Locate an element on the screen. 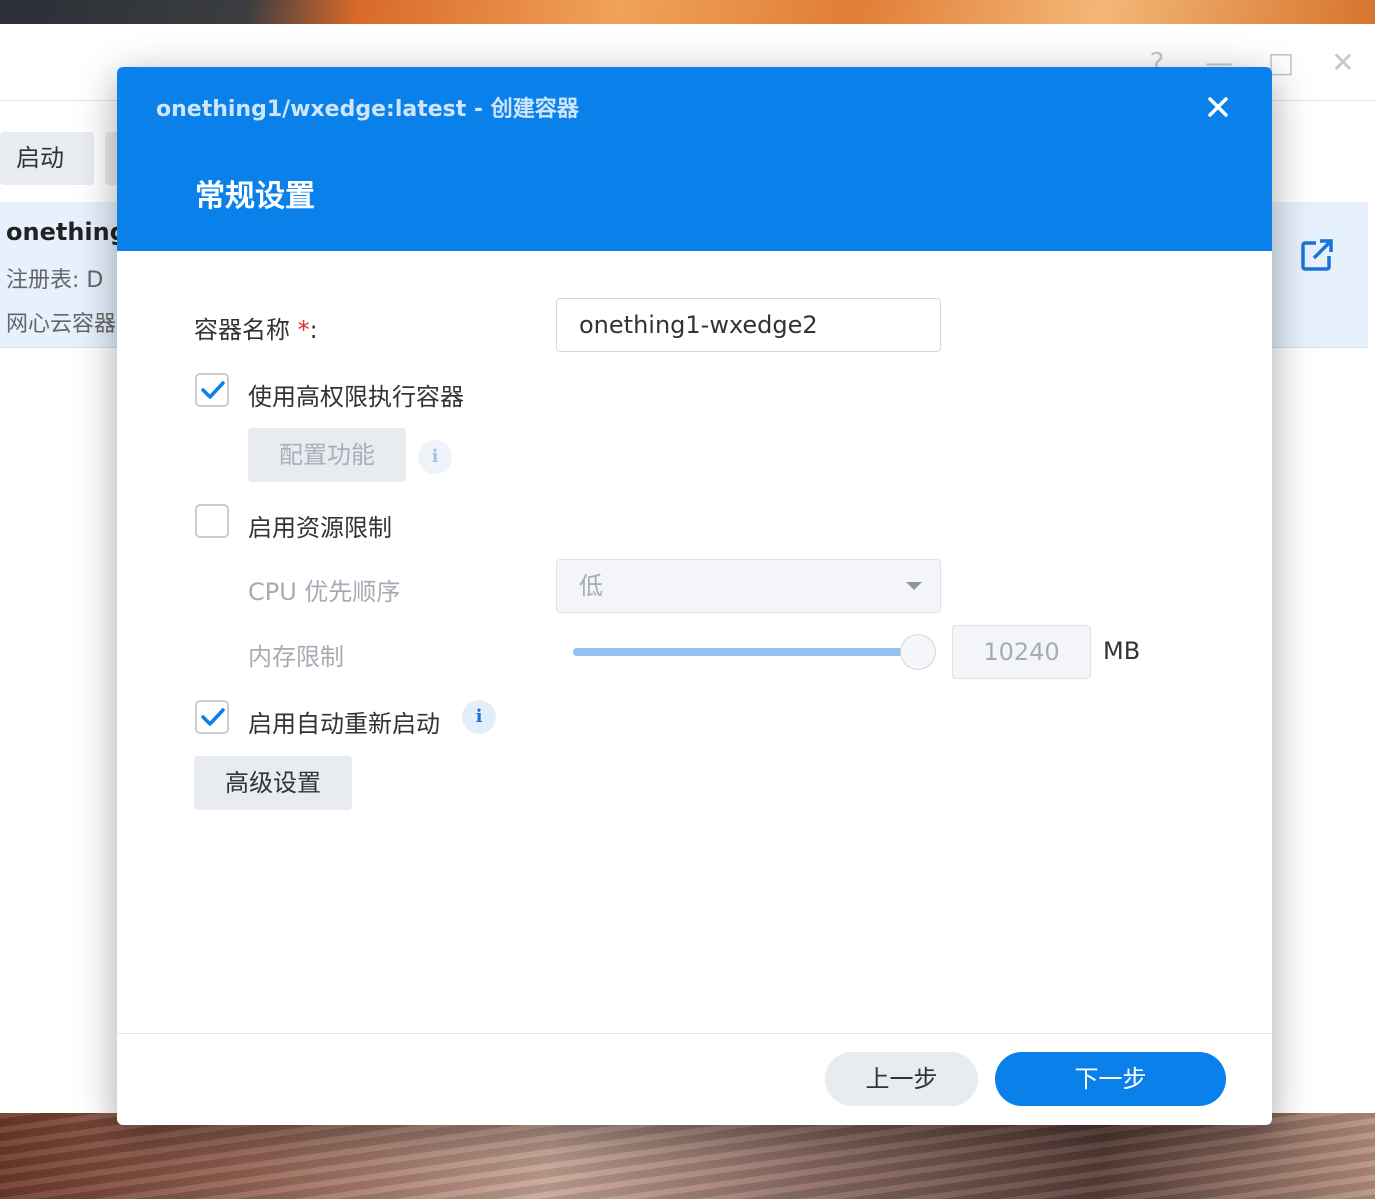  start-button: 启动 is located at coordinates (47, 158).